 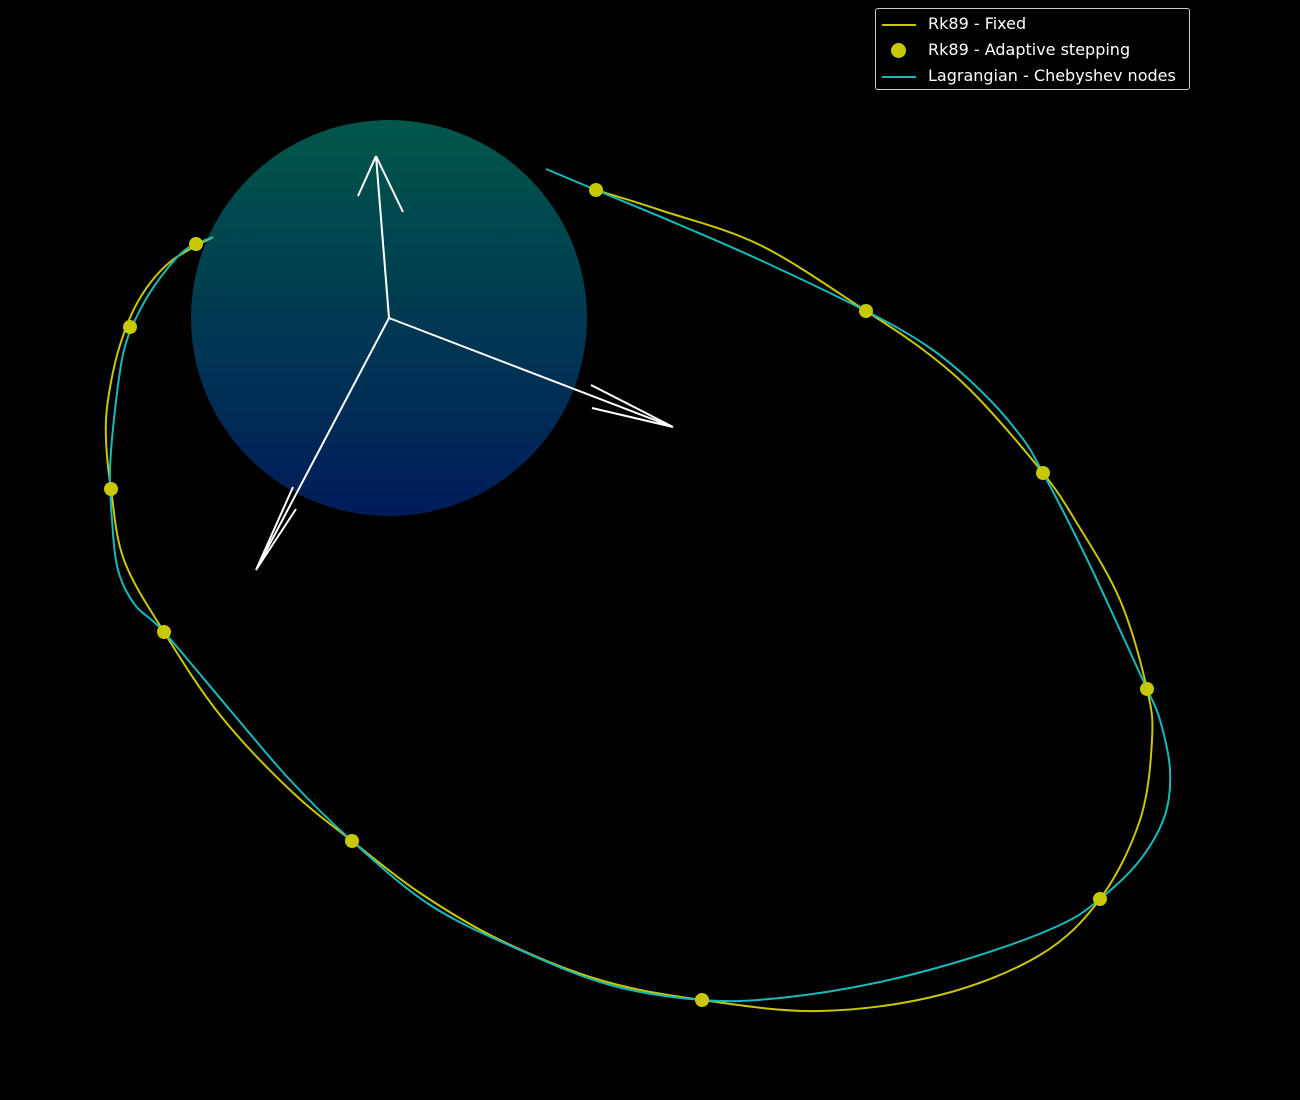 I want to click on legend-swatch-lagrangian, so click(x=899, y=77).